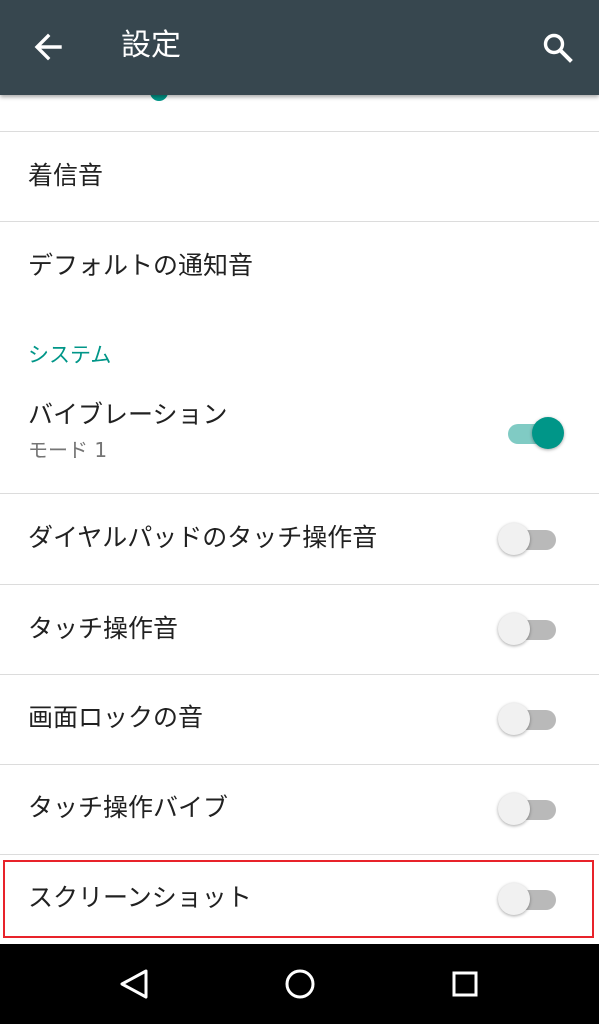 This screenshot has height=1024, width=599. I want to click on dialpad-sound-label: ダイヤルパッドのタッチ操作音, so click(203, 537).